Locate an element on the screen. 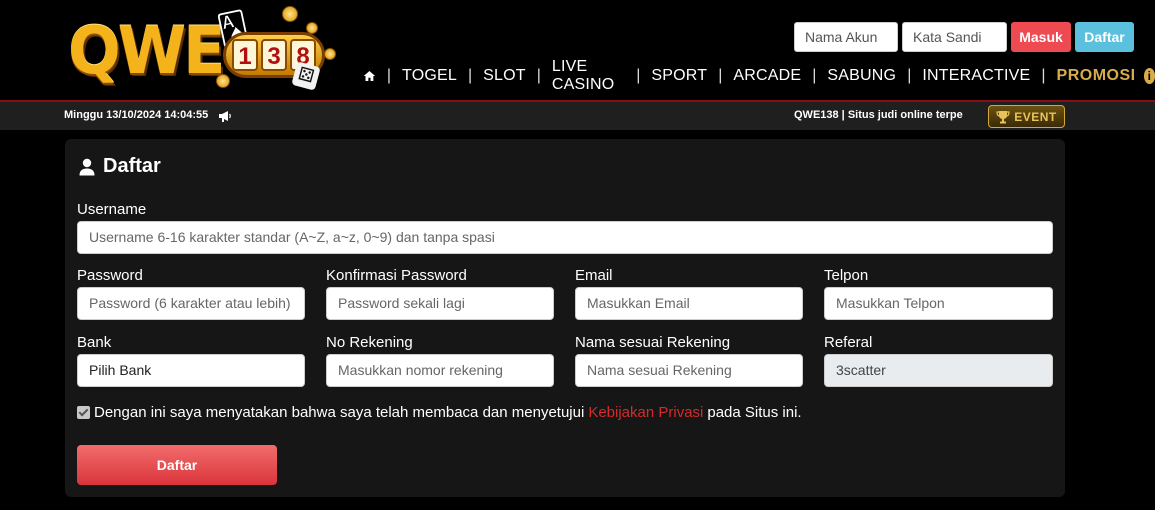 The width and height of the screenshot is (1155, 510). info-icon: i is located at coordinates (1149, 76).